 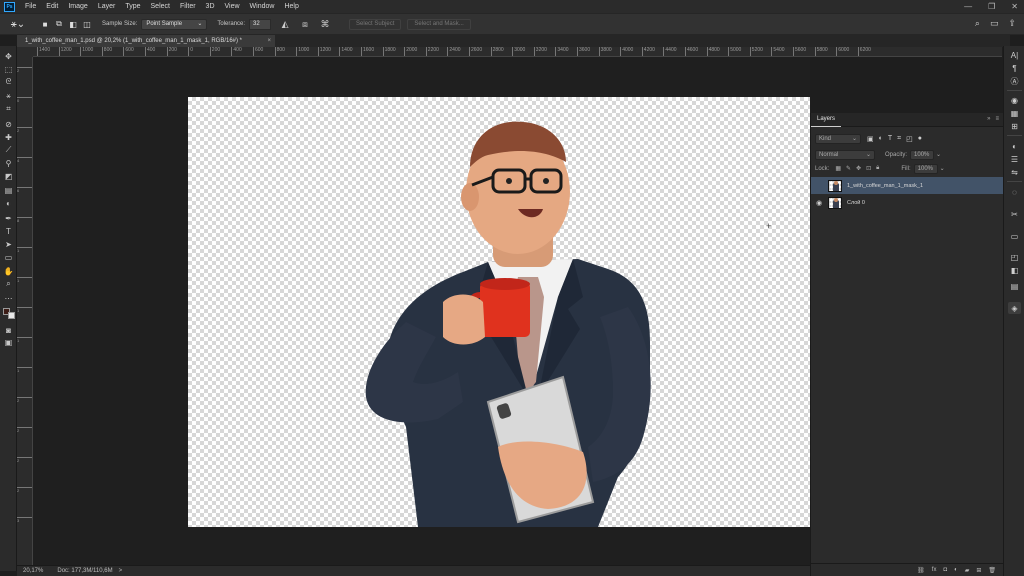 What do you see at coordinates (33, 571) in the screenshot?
I see `zoom-level: 20,17%` at bounding box center [33, 571].